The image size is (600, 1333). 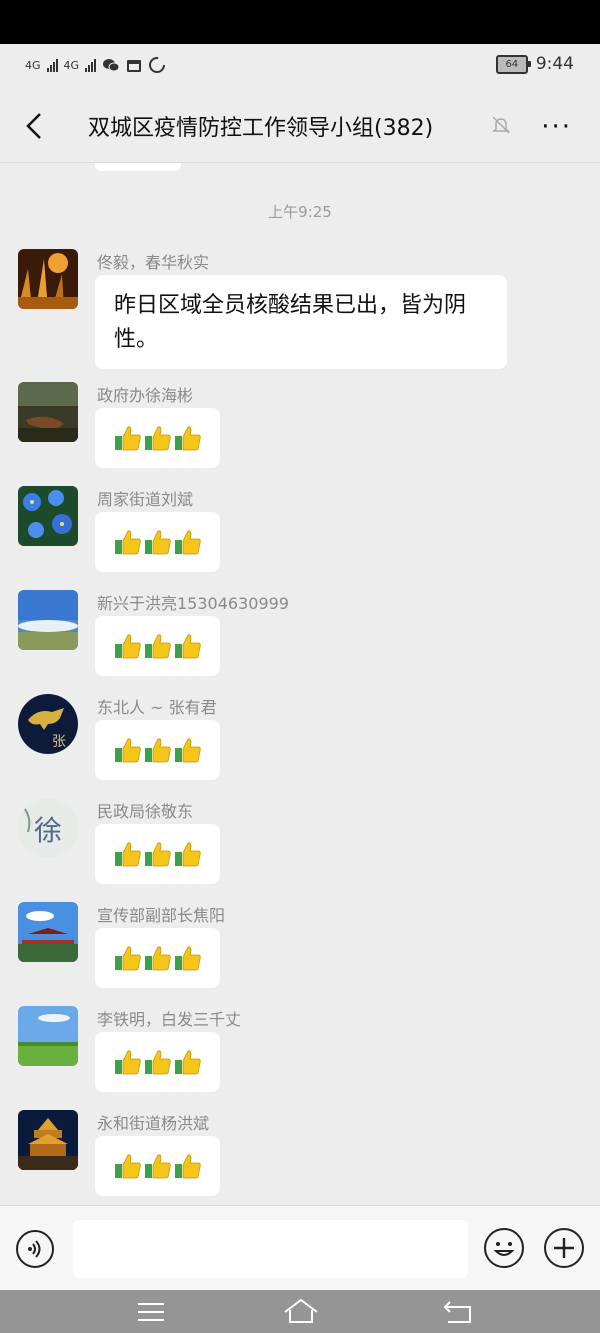 I want to click on status-right: 64 9:44, so click(x=534, y=64).